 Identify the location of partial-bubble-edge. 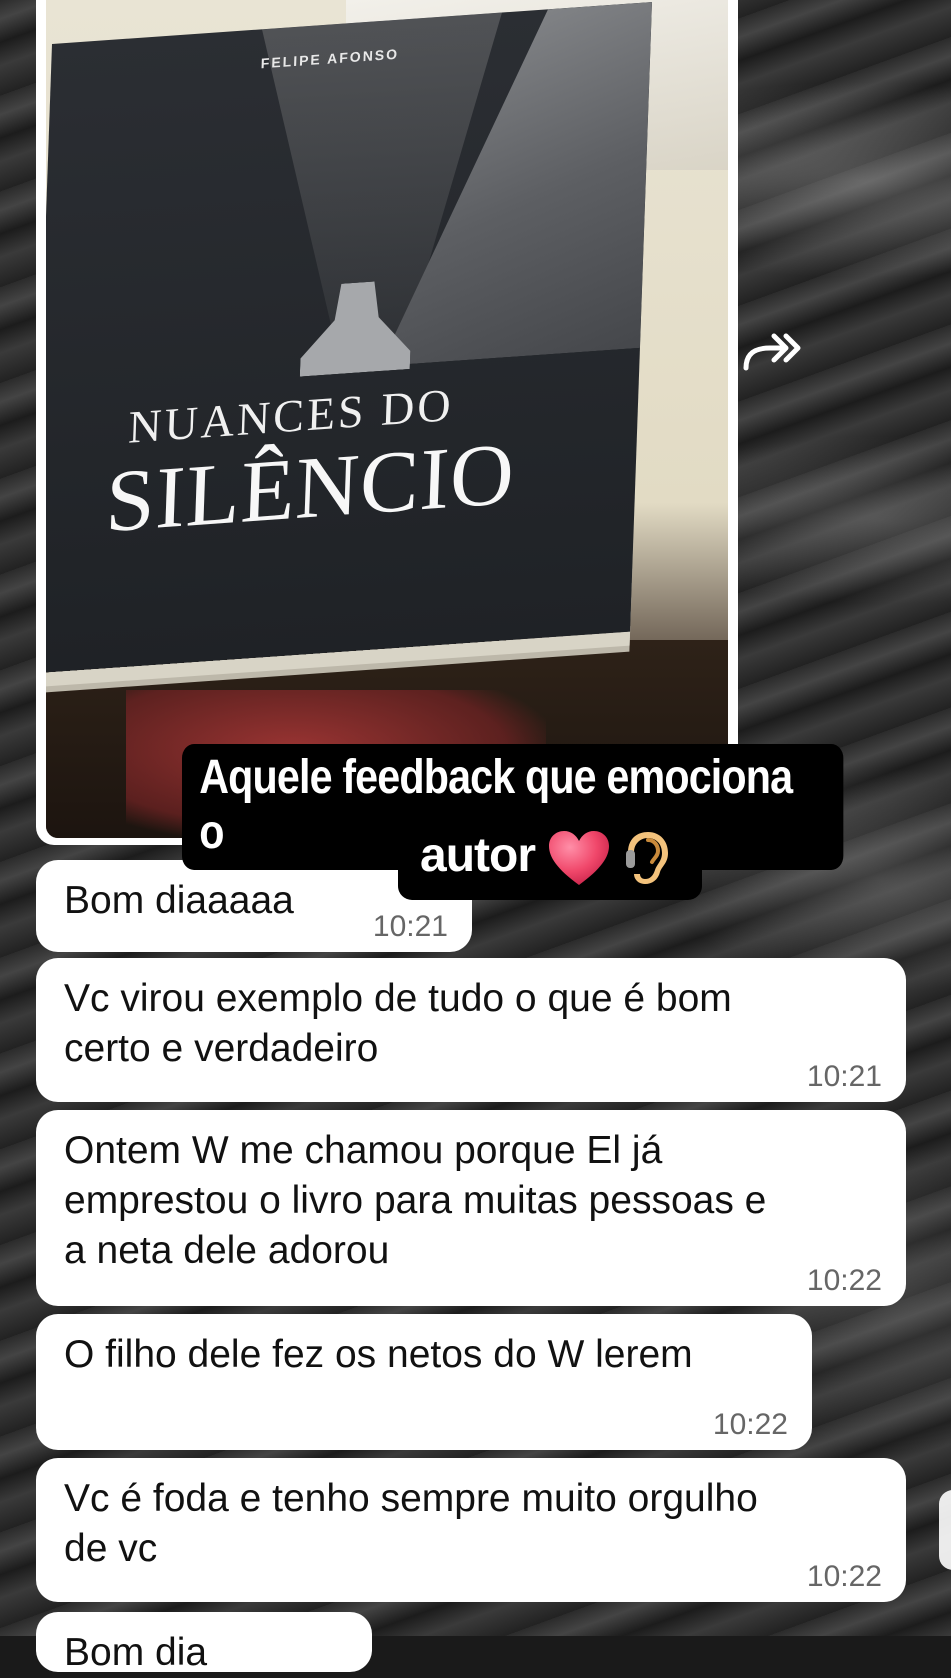
(945, 1530).